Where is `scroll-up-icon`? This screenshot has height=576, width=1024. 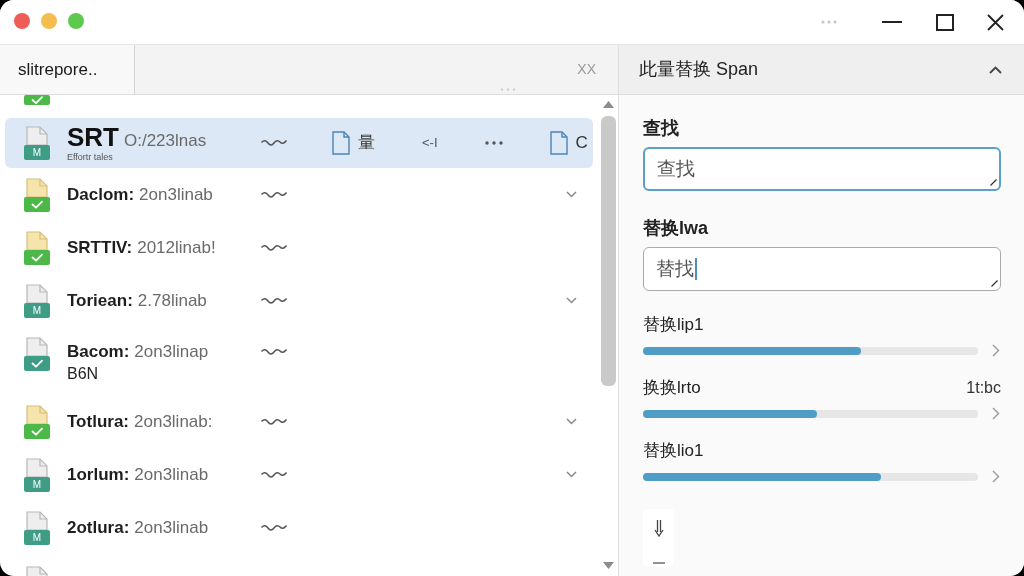 scroll-up-icon is located at coordinates (608, 104).